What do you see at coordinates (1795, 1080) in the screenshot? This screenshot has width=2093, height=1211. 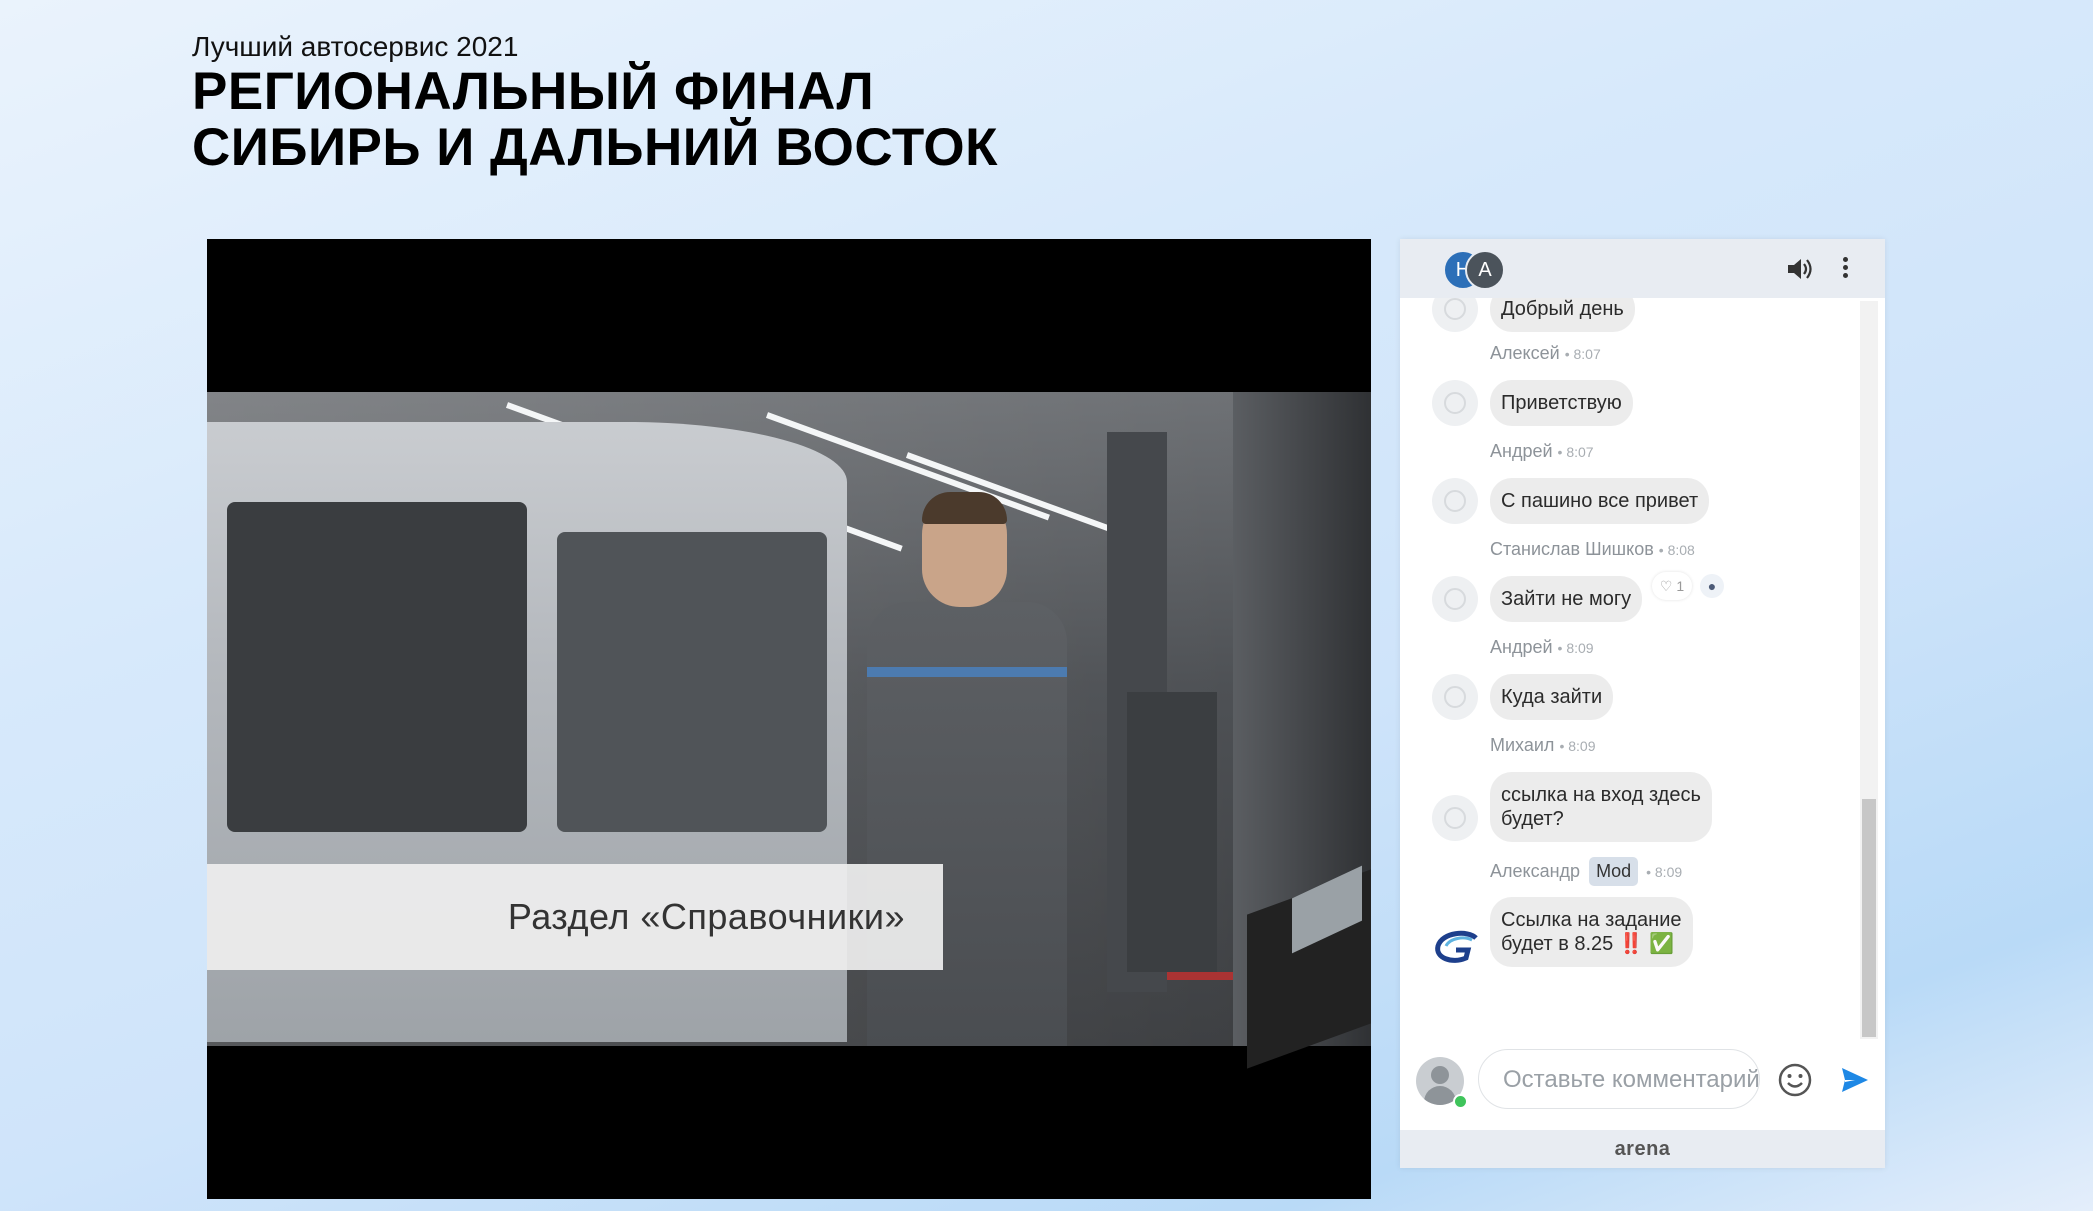 I see `emoji-icon` at bounding box center [1795, 1080].